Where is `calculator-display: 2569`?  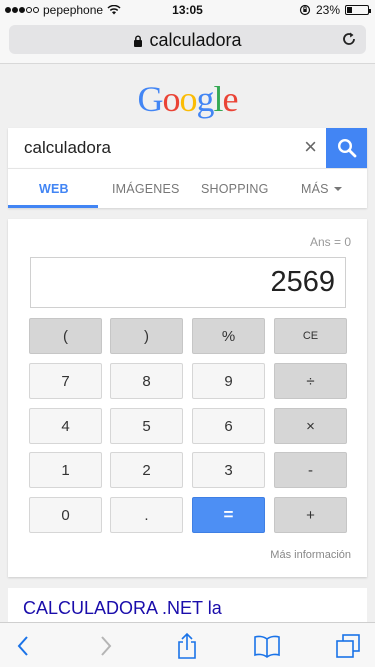
calculator-display: 2569 is located at coordinates (188, 282).